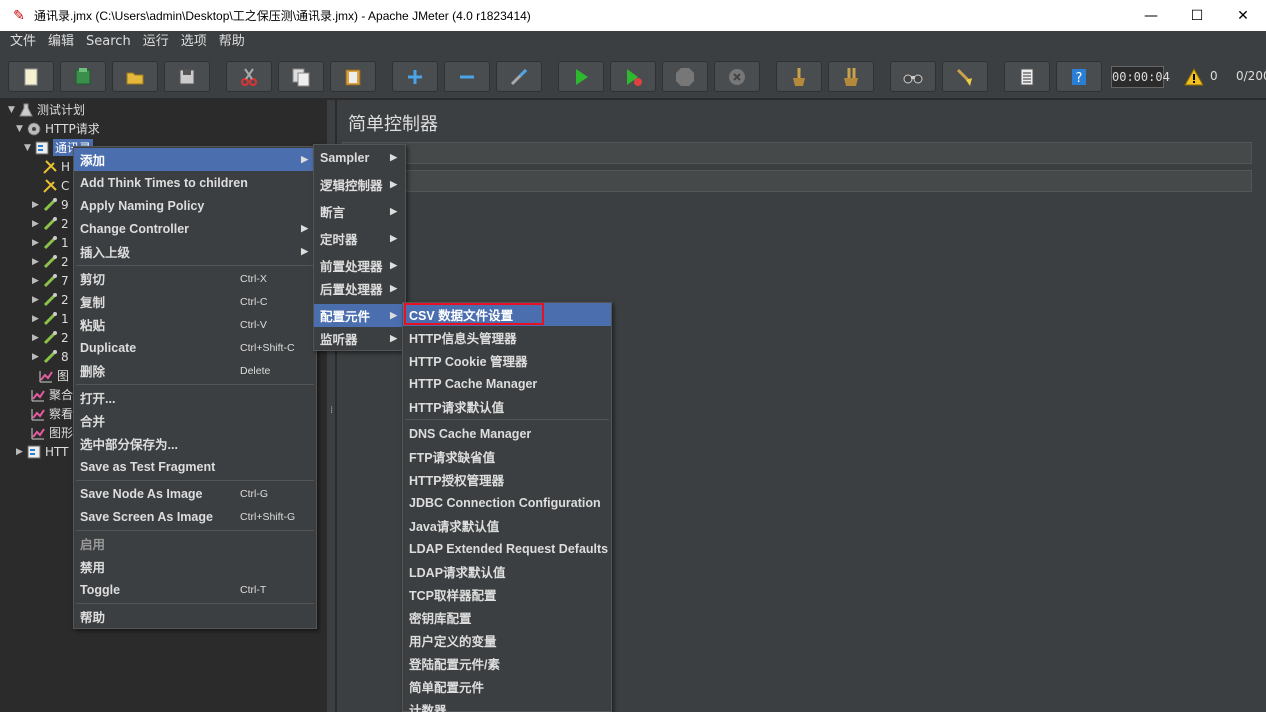  Describe the element at coordinates (50, 242) in the screenshot. I see `tree-node-sampler-3: ▶ 1` at that location.